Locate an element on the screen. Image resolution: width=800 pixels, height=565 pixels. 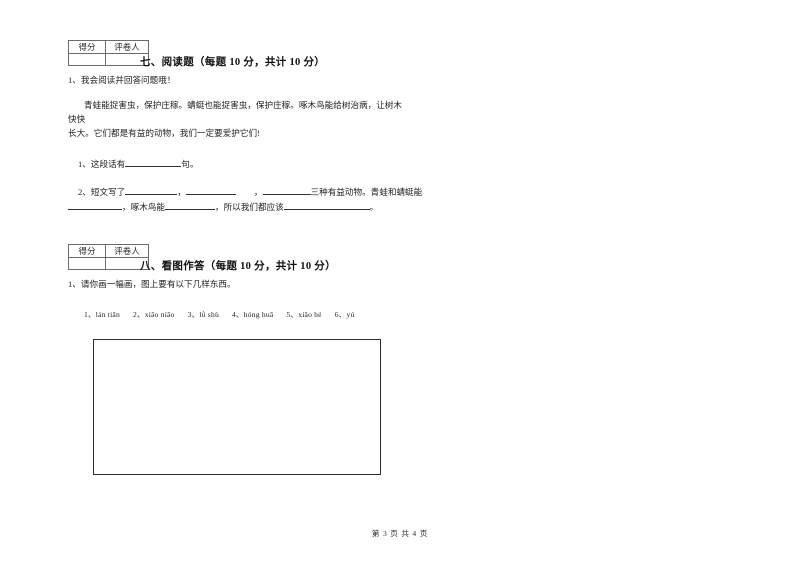
drawing-answer-box is located at coordinates (237, 407).